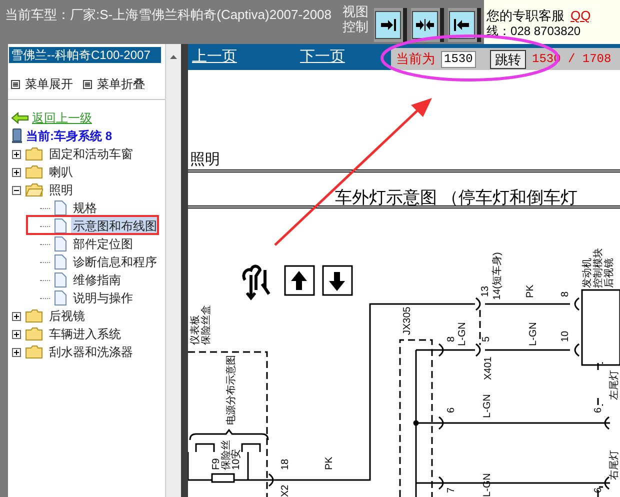 This screenshot has height=497, width=620. I want to click on current-page-label: 当前为, so click(415, 59).